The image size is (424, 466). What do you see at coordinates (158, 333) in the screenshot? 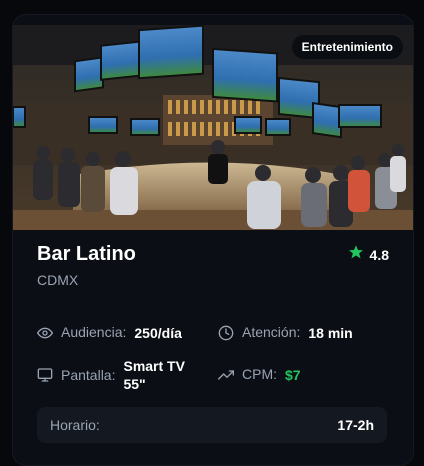
I see `audience-value: 250/día` at bounding box center [158, 333].